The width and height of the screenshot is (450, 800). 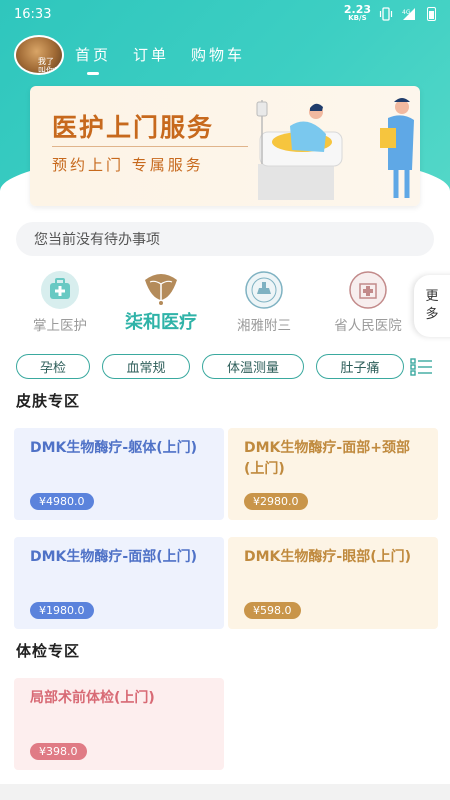 I want to click on provincial-hospital-logo-icon, so click(x=368, y=290).